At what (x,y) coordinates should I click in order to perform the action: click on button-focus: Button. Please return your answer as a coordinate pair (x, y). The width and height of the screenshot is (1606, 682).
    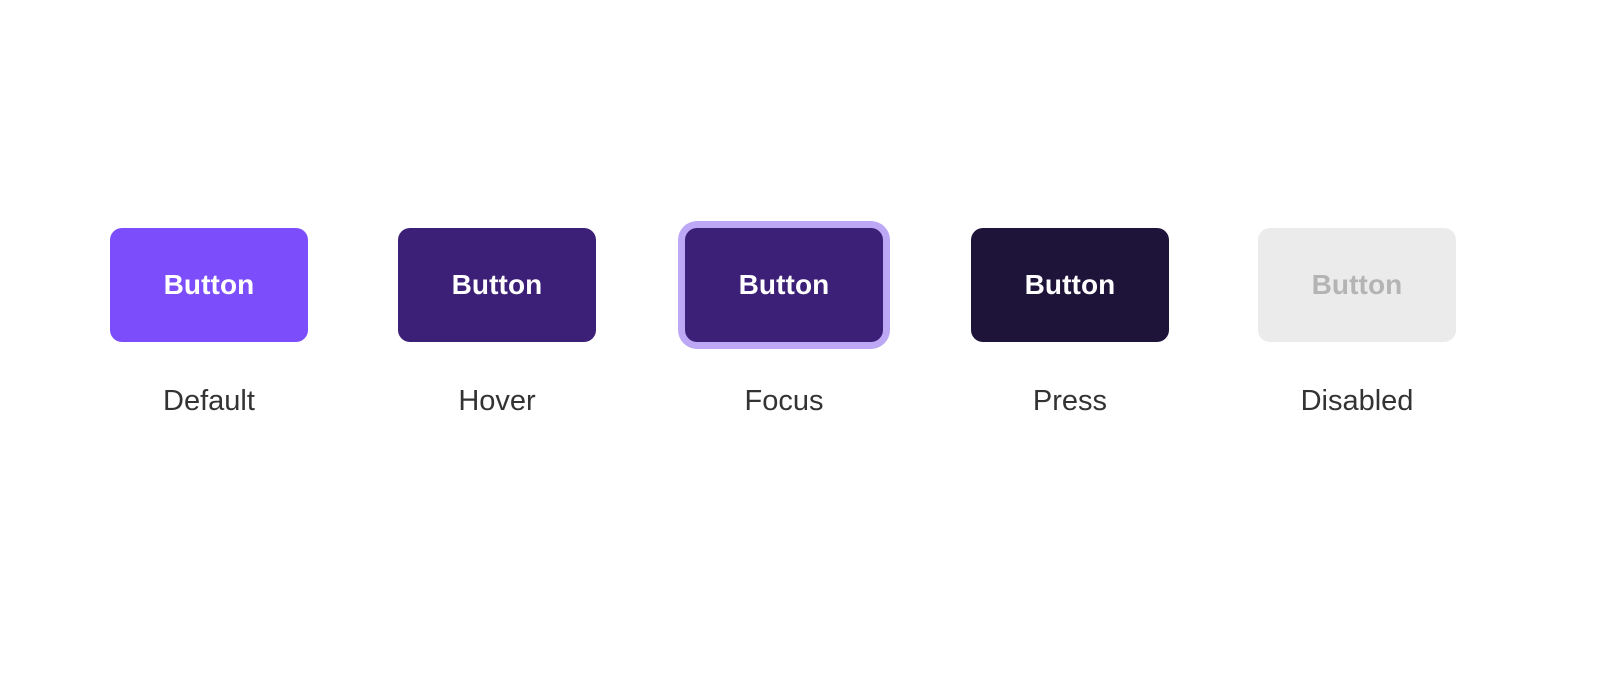
    Looking at the image, I should click on (784, 285).